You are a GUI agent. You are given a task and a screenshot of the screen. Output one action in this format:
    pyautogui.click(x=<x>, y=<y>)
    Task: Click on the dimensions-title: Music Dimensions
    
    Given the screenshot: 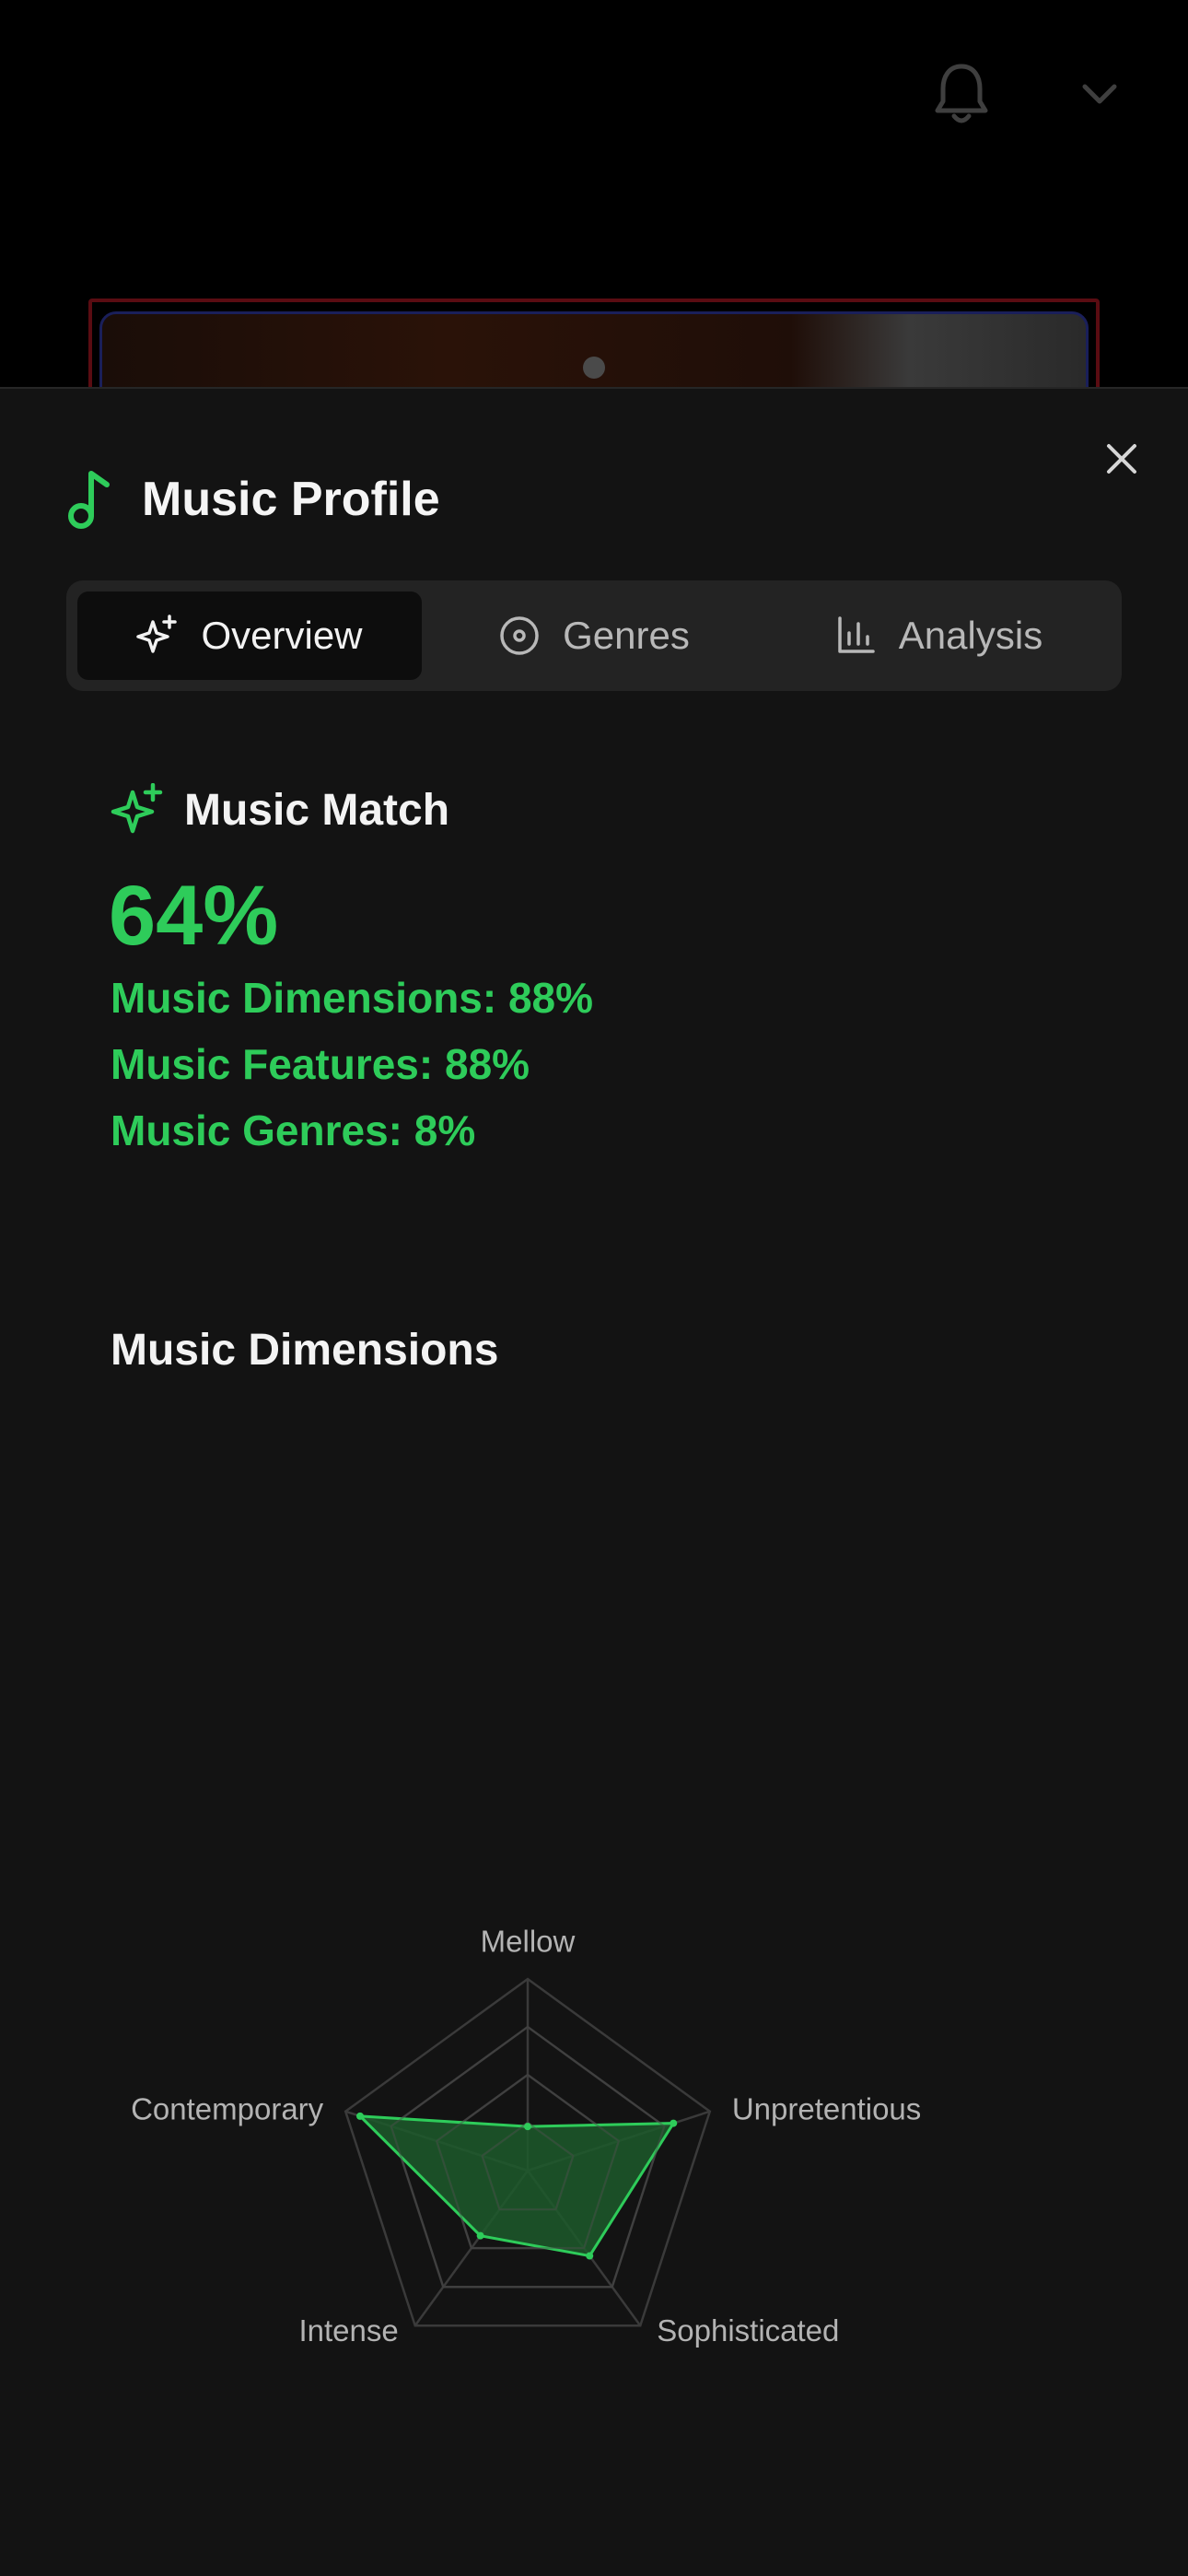 What is the action you would take?
    pyautogui.click(x=305, y=1350)
    